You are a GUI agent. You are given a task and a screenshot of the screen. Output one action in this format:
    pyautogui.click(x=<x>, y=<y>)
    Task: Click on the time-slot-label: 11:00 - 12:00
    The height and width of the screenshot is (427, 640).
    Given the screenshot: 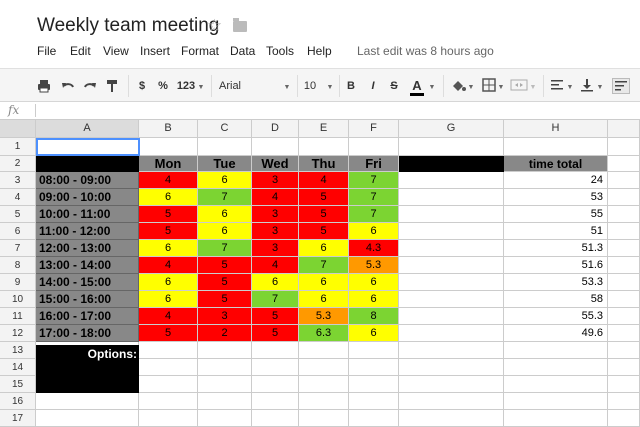 What is the action you would take?
    pyautogui.click(x=87, y=231)
    